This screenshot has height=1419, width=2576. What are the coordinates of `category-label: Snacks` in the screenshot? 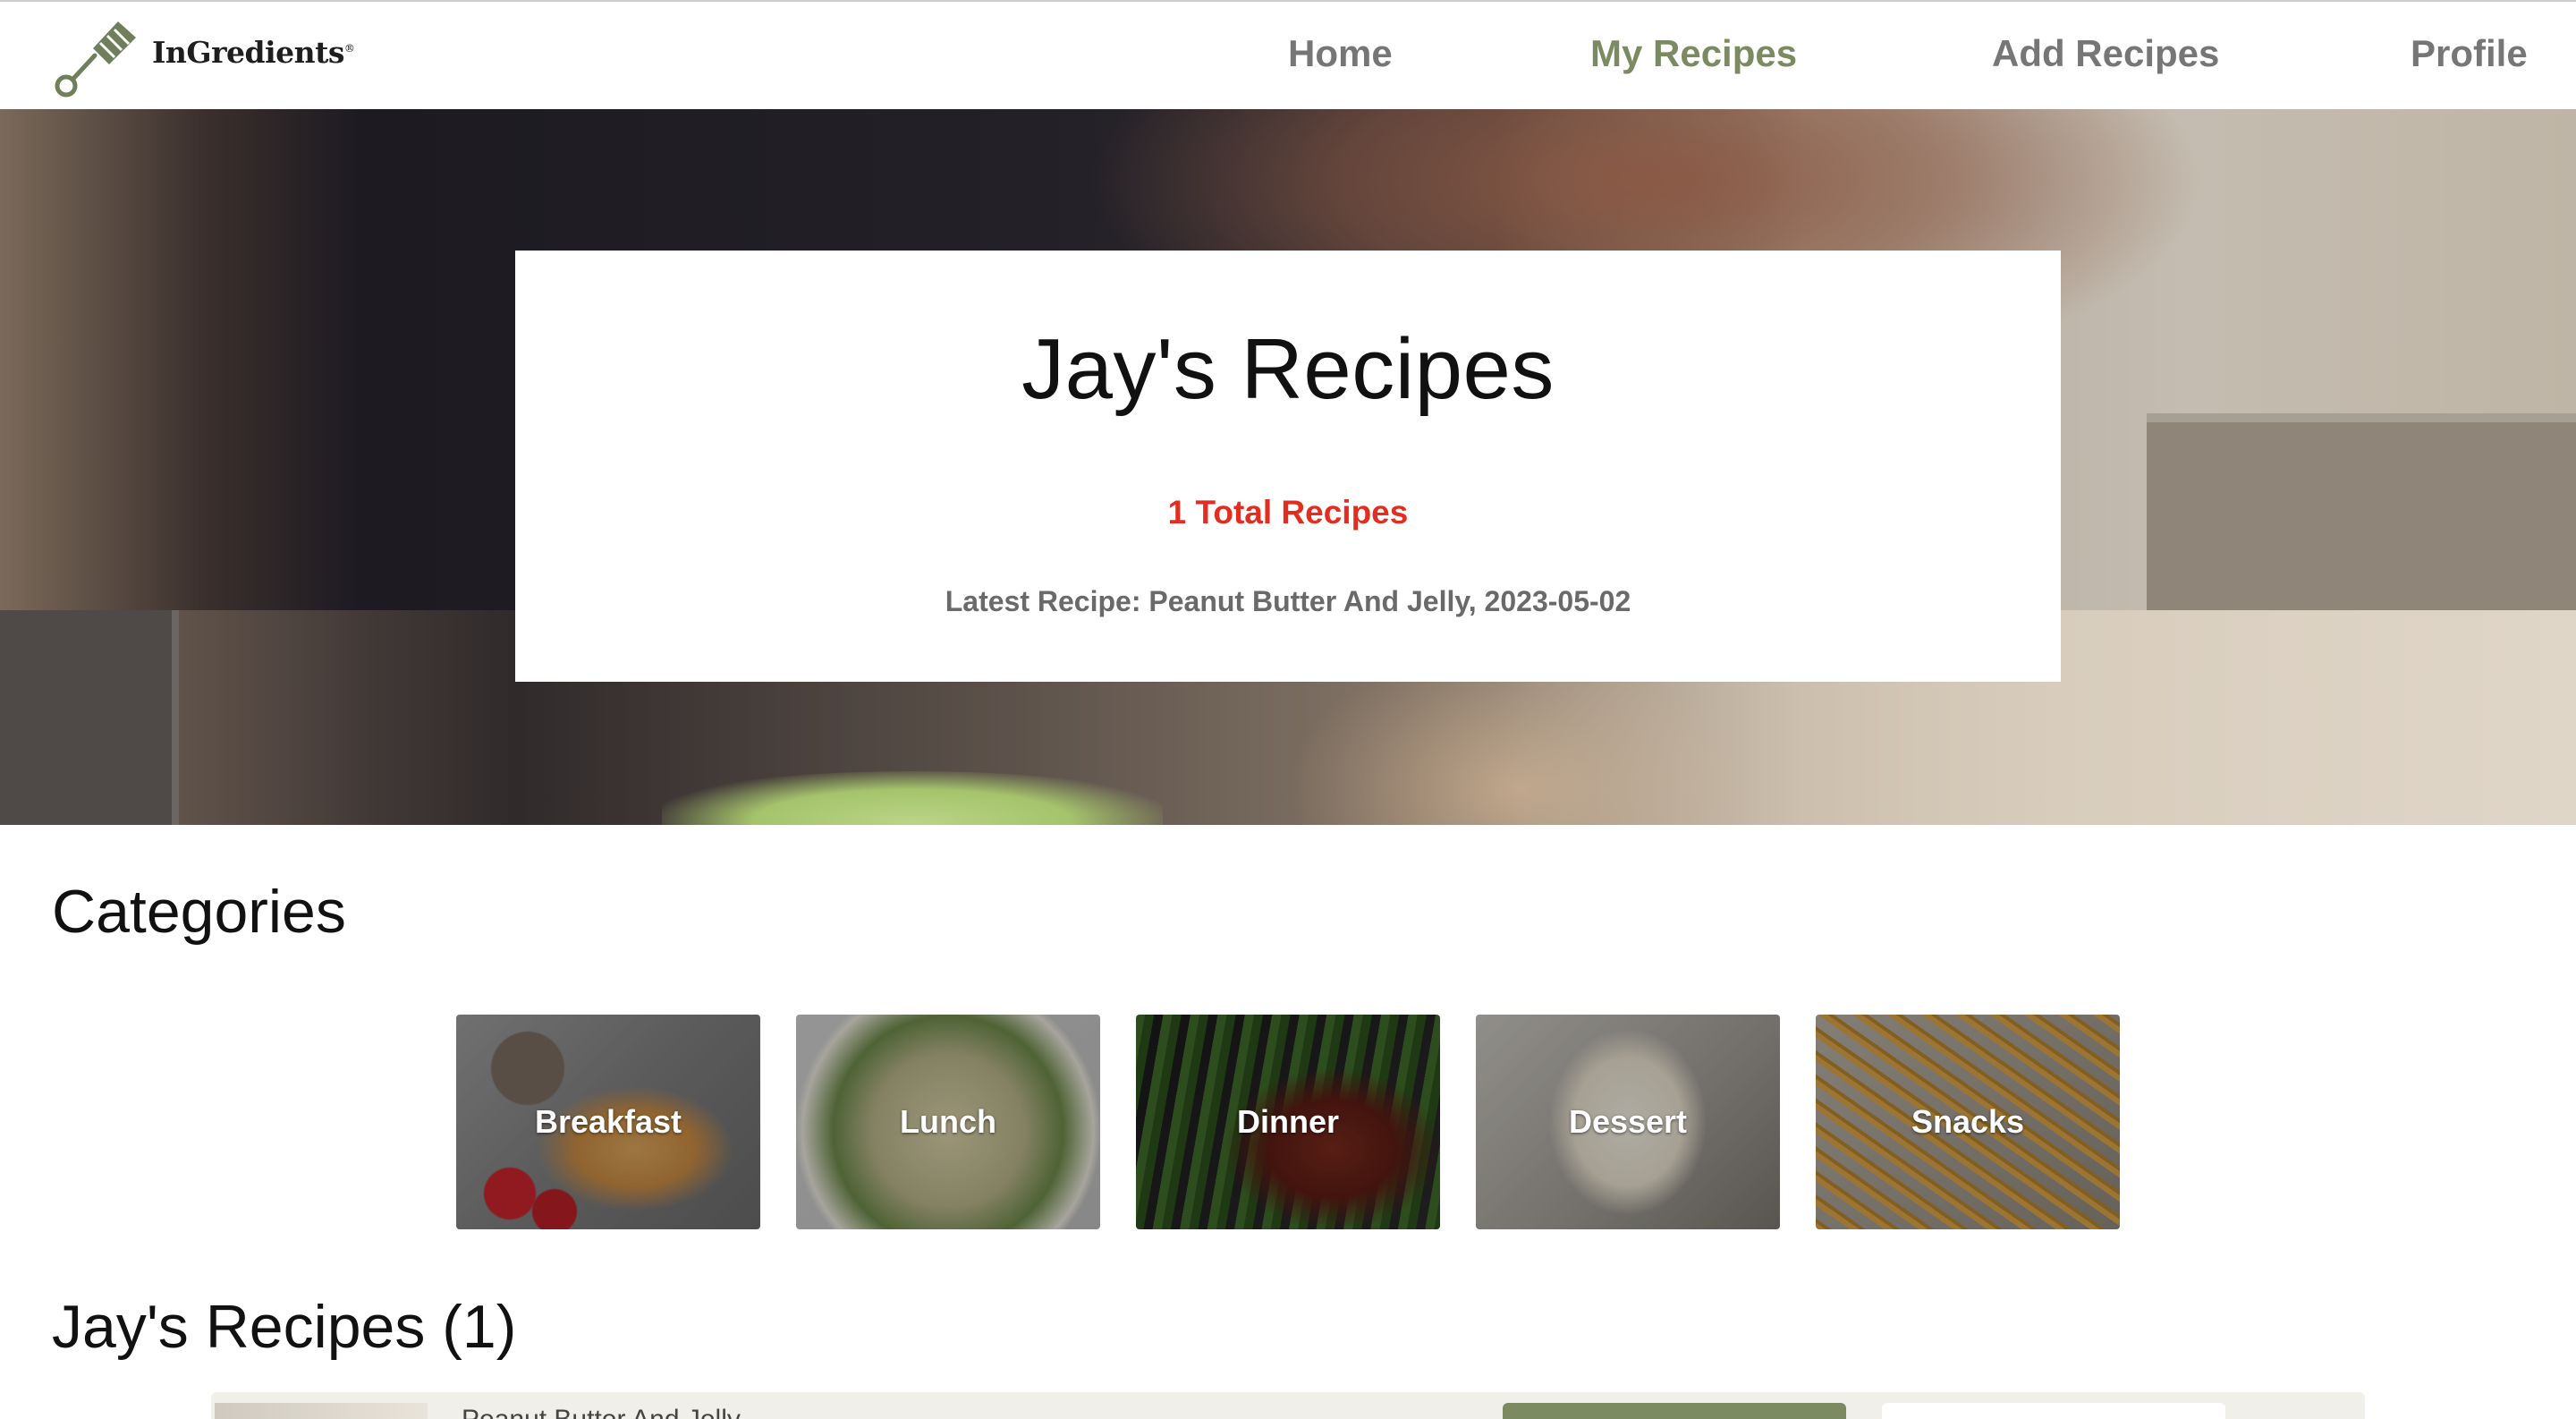 It's located at (1968, 1121).